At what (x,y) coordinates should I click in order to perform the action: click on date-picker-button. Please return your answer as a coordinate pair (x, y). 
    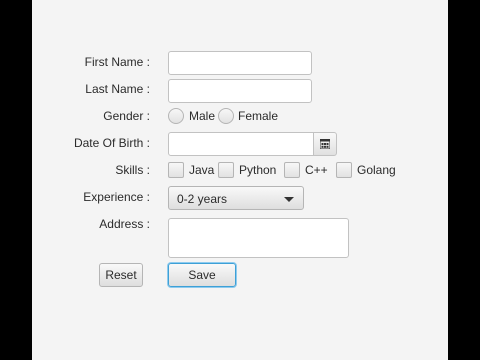
    Looking at the image, I should click on (325, 144).